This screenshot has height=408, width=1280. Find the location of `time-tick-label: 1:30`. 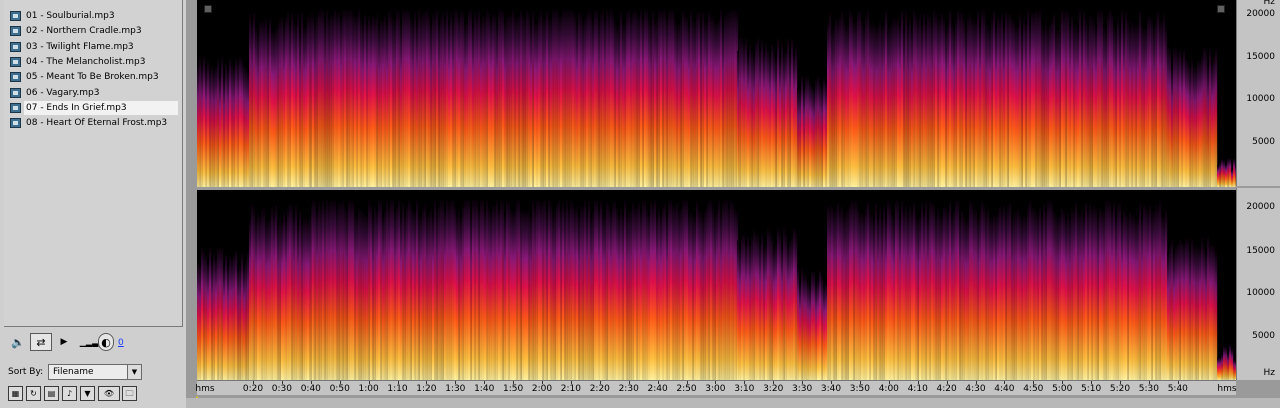

time-tick-label: 1:30 is located at coordinates (455, 389).